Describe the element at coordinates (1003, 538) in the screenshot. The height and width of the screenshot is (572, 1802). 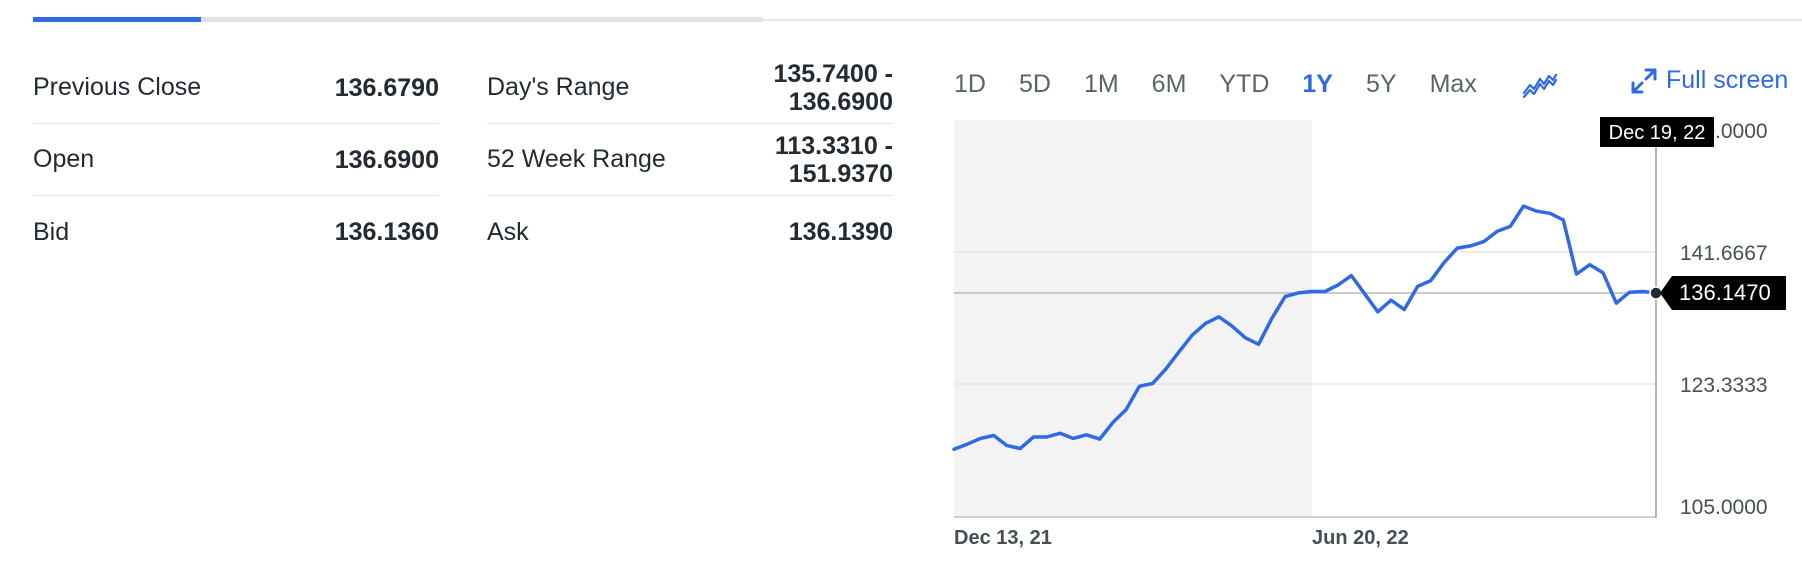
I see `x-label-1: Dec 13, 21` at that location.